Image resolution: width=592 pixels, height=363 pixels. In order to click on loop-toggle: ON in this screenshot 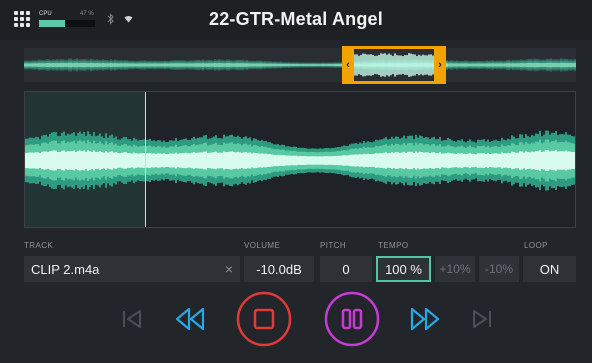, I will do `click(549, 269)`.